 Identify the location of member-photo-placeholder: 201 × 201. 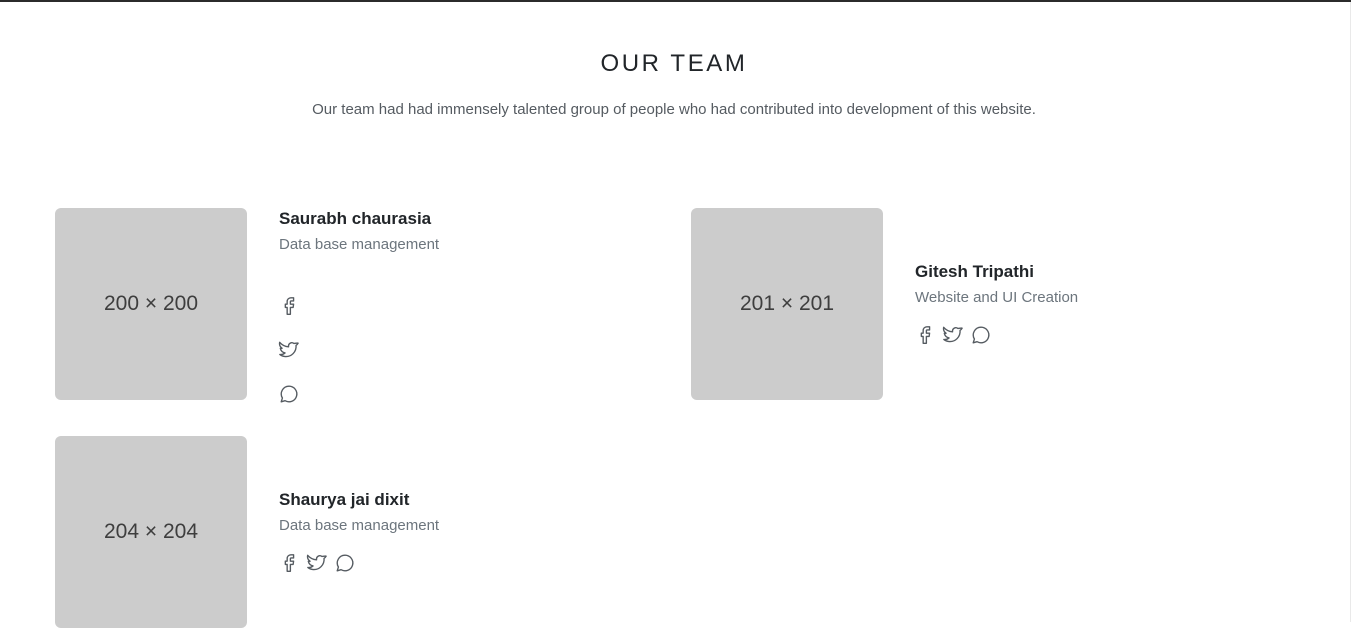
(787, 304).